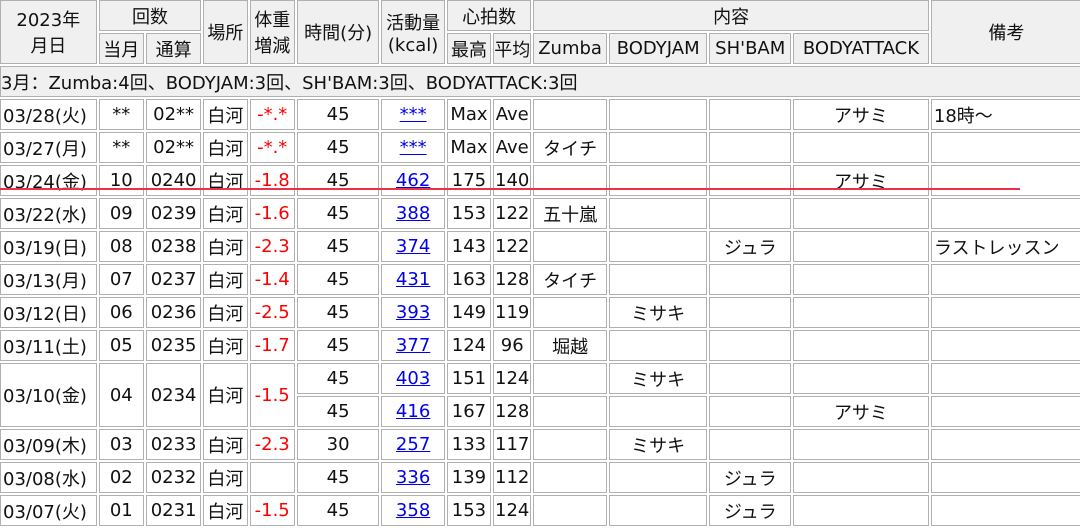  What do you see at coordinates (121, 395) in the screenshot?
I see `count-month-cell: 04` at bounding box center [121, 395].